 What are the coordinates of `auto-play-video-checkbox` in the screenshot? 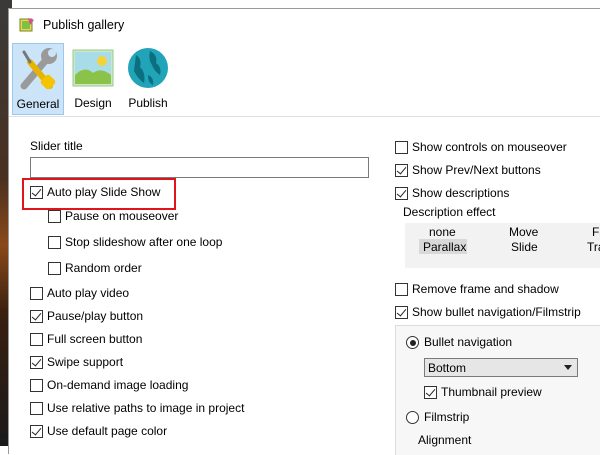 It's located at (36, 293).